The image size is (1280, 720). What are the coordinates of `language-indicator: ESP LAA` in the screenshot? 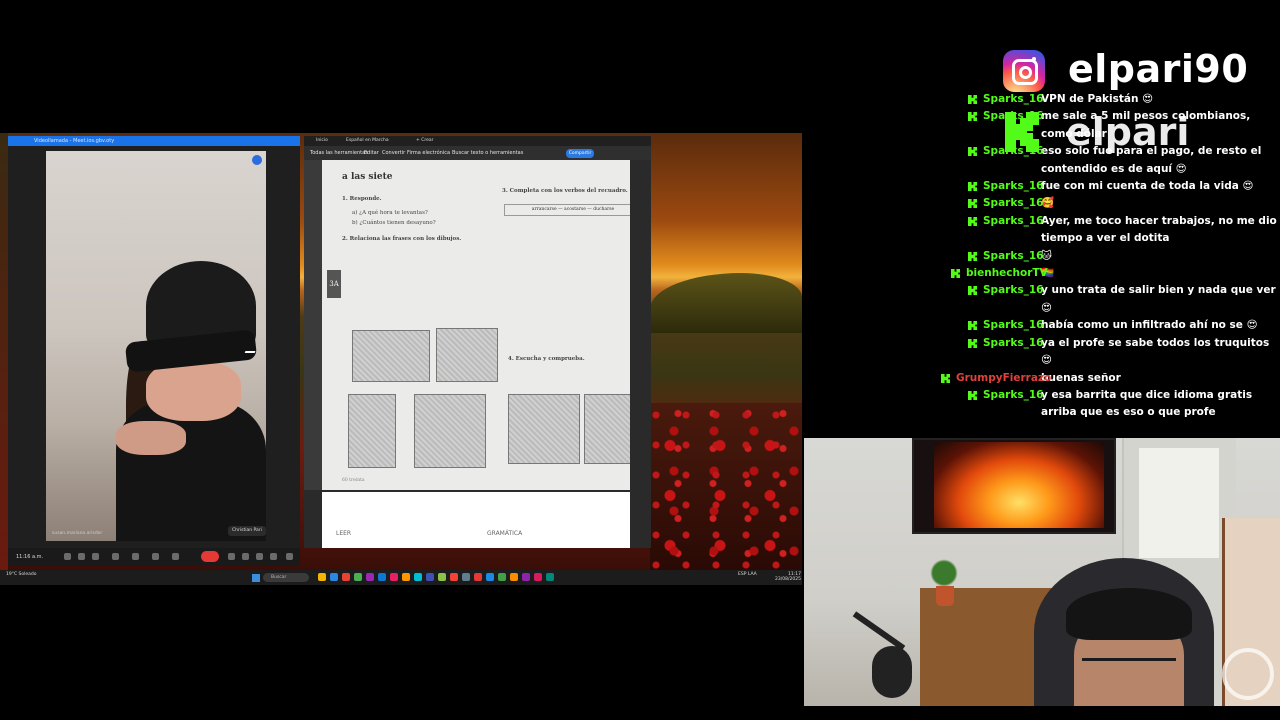 It's located at (747, 574).